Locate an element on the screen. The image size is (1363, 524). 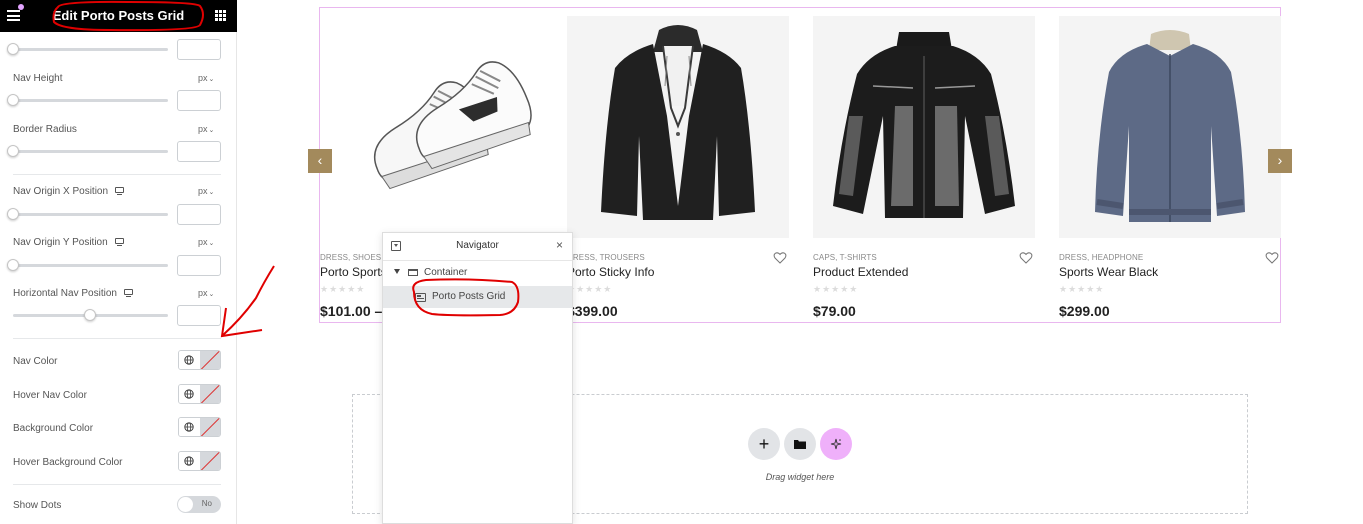
border-radius-handle is located at coordinates (13, 151).